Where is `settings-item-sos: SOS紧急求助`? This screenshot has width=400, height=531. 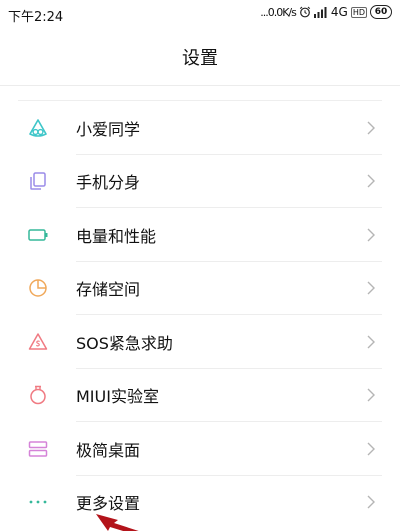
settings-item-sos: SOS紧急求助 is located at coordinates (200, 342).